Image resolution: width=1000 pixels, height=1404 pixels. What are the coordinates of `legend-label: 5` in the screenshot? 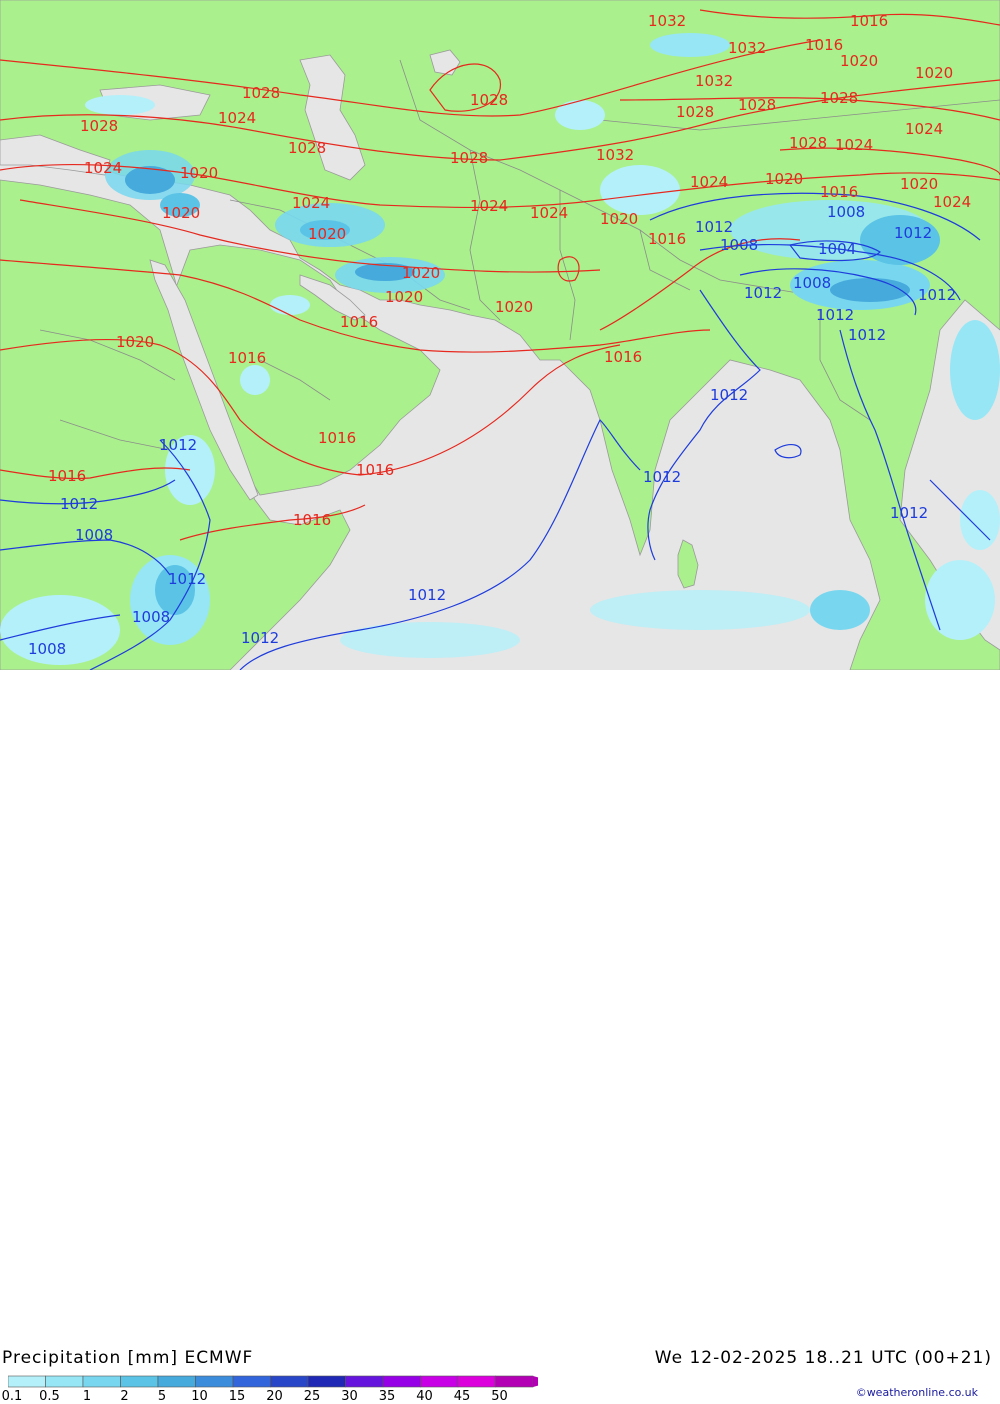 It's located at (162, 1396).